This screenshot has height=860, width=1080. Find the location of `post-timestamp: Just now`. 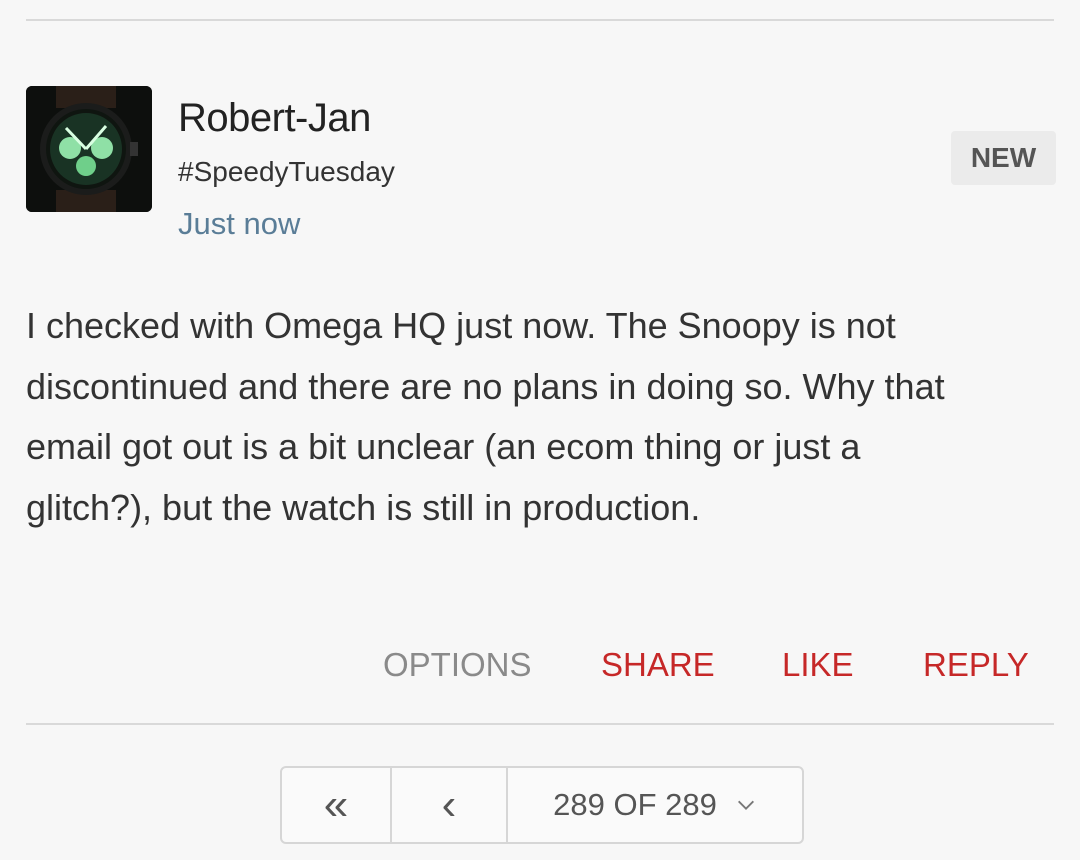

post-timestamp: Just now is located at coordinates (239, 224).